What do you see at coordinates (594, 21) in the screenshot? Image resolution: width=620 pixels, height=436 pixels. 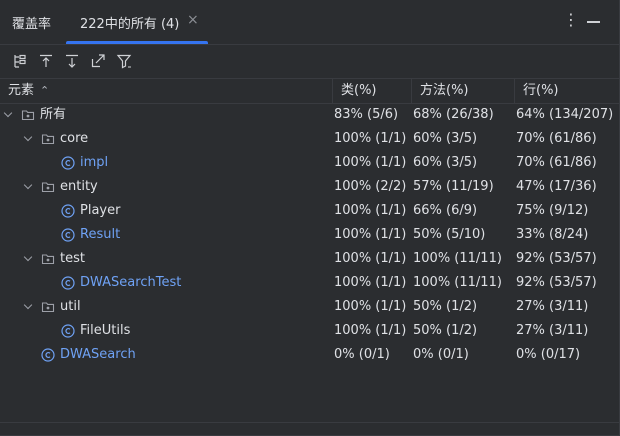 I see `minimize-icon` at bounding box center [594, 21].